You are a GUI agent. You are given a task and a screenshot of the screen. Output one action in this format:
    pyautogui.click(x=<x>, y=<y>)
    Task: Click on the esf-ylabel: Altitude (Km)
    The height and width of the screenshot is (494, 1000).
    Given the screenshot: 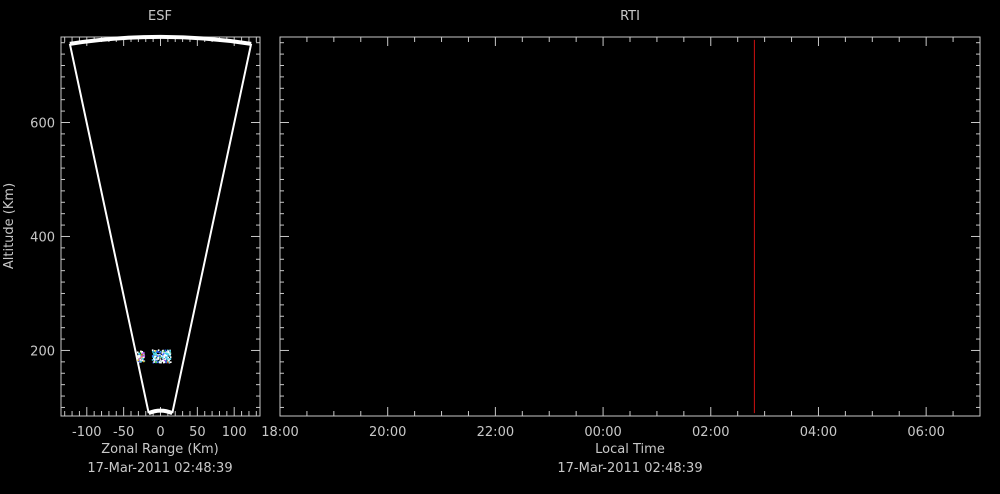 What is the action you would take?
    pyautogui.click(x=9, y=226)
    